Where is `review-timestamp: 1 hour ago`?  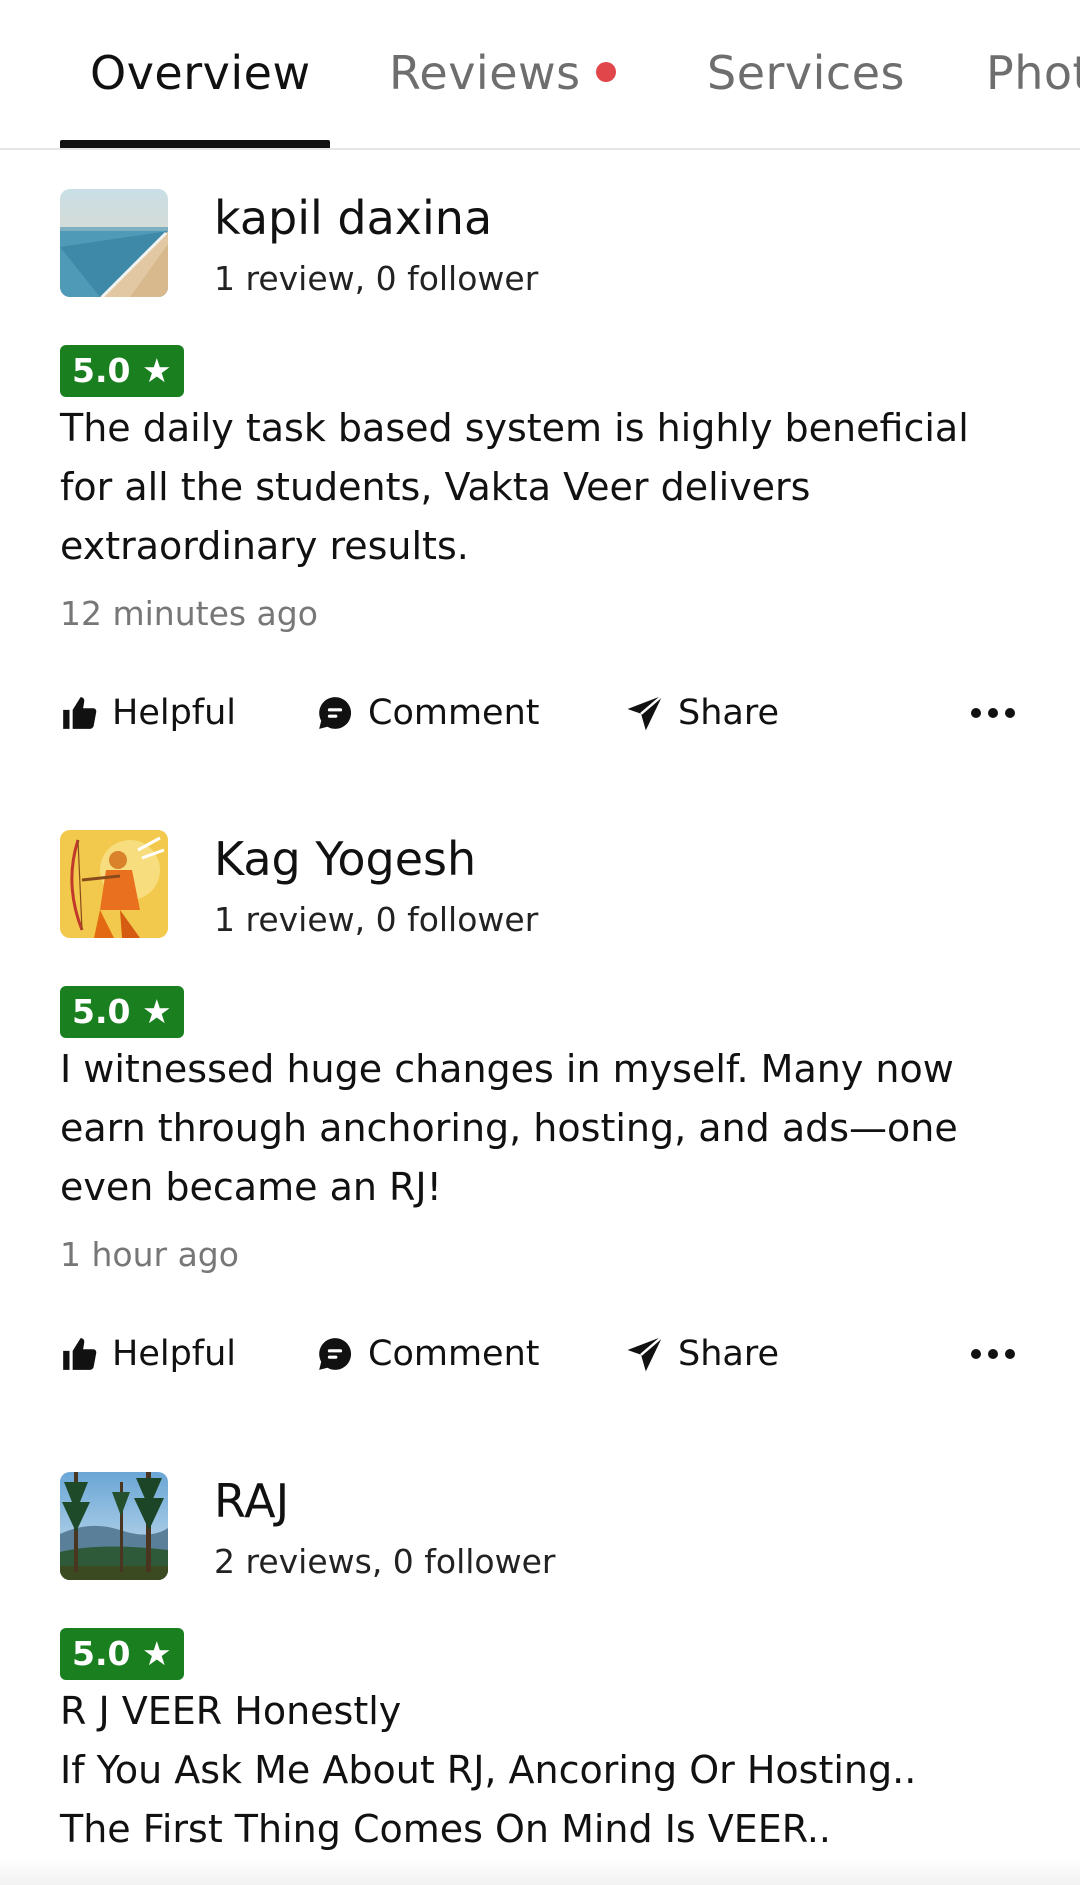
review-timestamp: 1 hour ago is located at coordinates (149, 1254).